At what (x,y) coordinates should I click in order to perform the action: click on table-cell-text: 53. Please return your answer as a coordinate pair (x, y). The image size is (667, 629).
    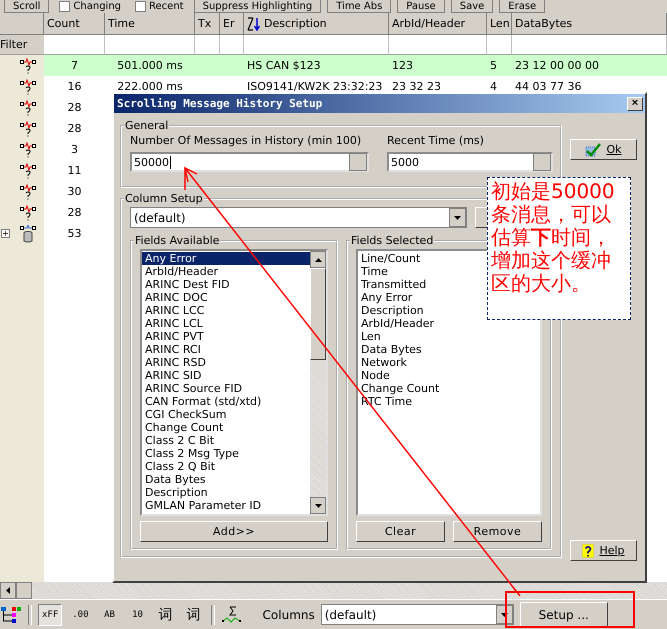
    Looking at the image, I should click on (74, 233).